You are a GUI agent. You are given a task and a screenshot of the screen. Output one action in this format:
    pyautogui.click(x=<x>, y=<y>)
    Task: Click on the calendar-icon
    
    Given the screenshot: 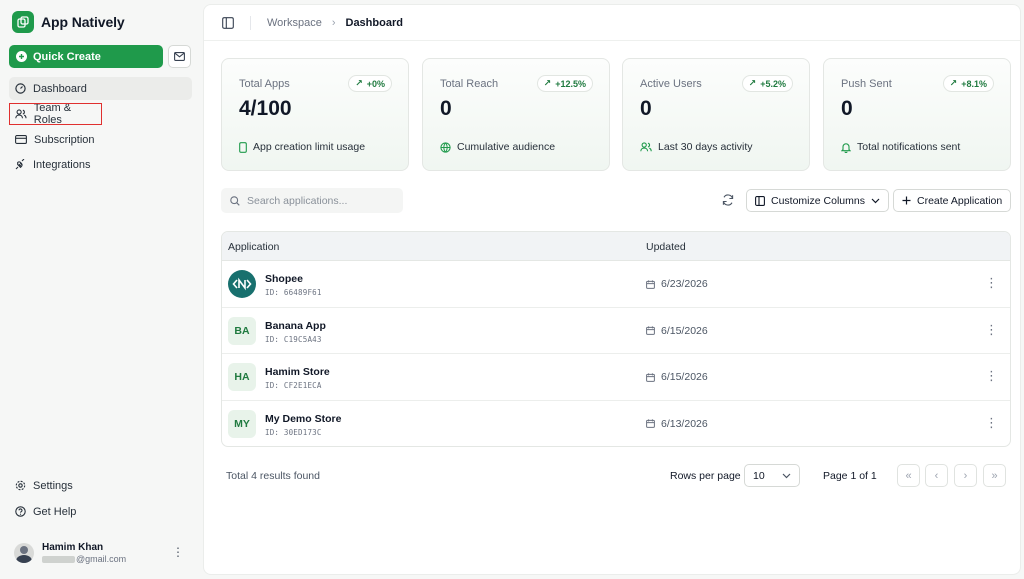 What is the action you would take?
    pyautogui.click(x=650, y=423)
    